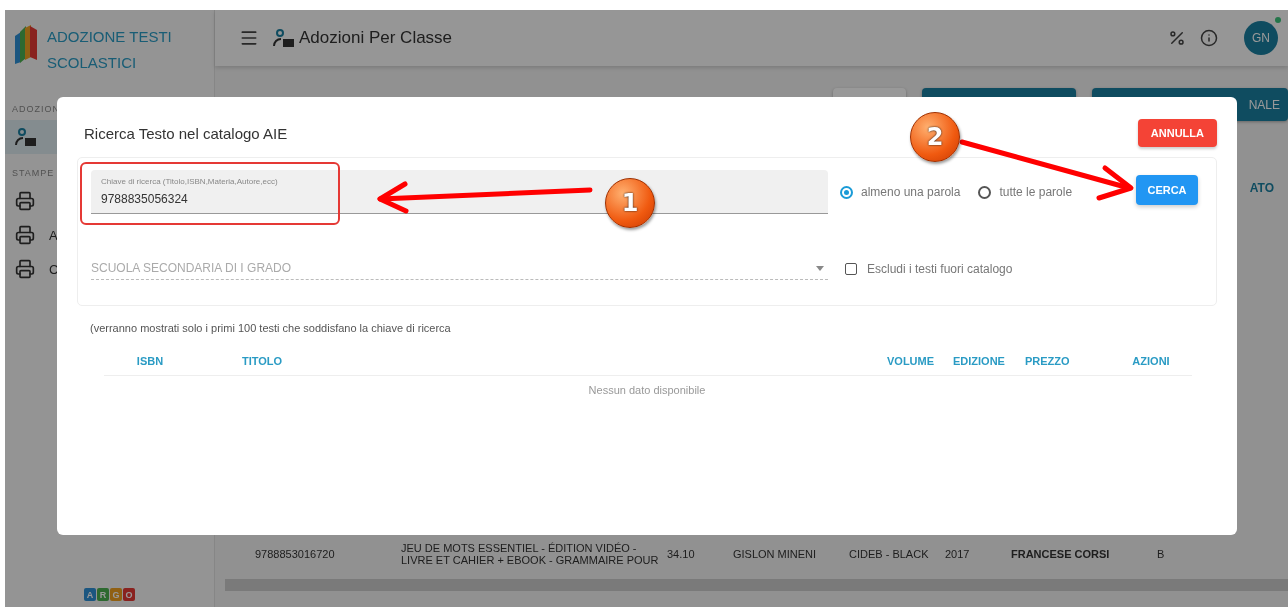 The image size is (1288, 607). I want to click on table-cell-text: FRANCESE CORSI, so click(1061, 554).